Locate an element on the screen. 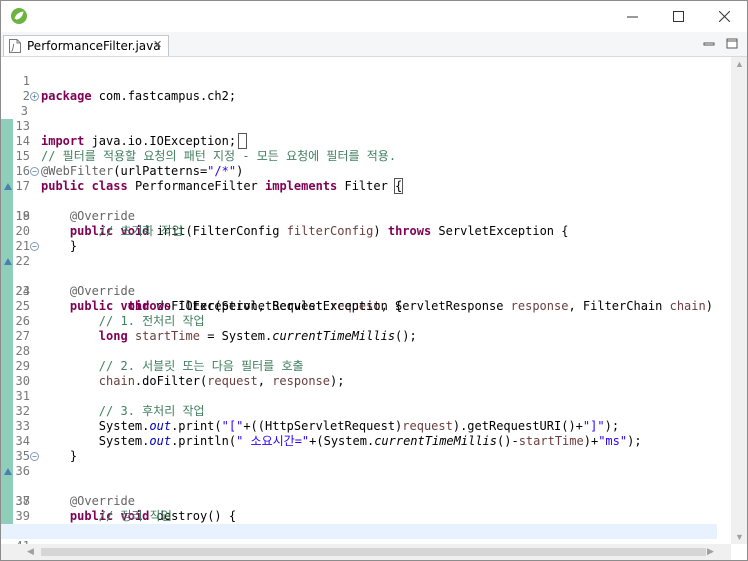  code-line: 25 // 1. 전처리 작업 is located at coordinates (359, 306).